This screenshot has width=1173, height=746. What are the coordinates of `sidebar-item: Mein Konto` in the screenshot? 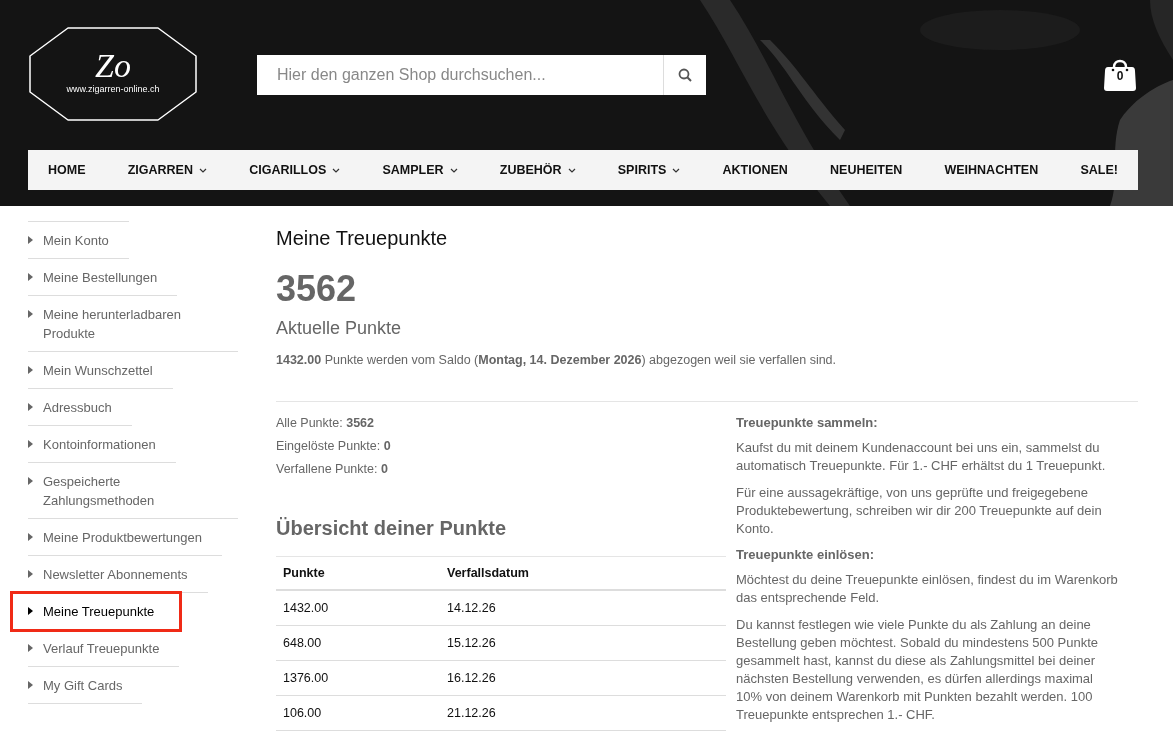 It's located at (78, 240).